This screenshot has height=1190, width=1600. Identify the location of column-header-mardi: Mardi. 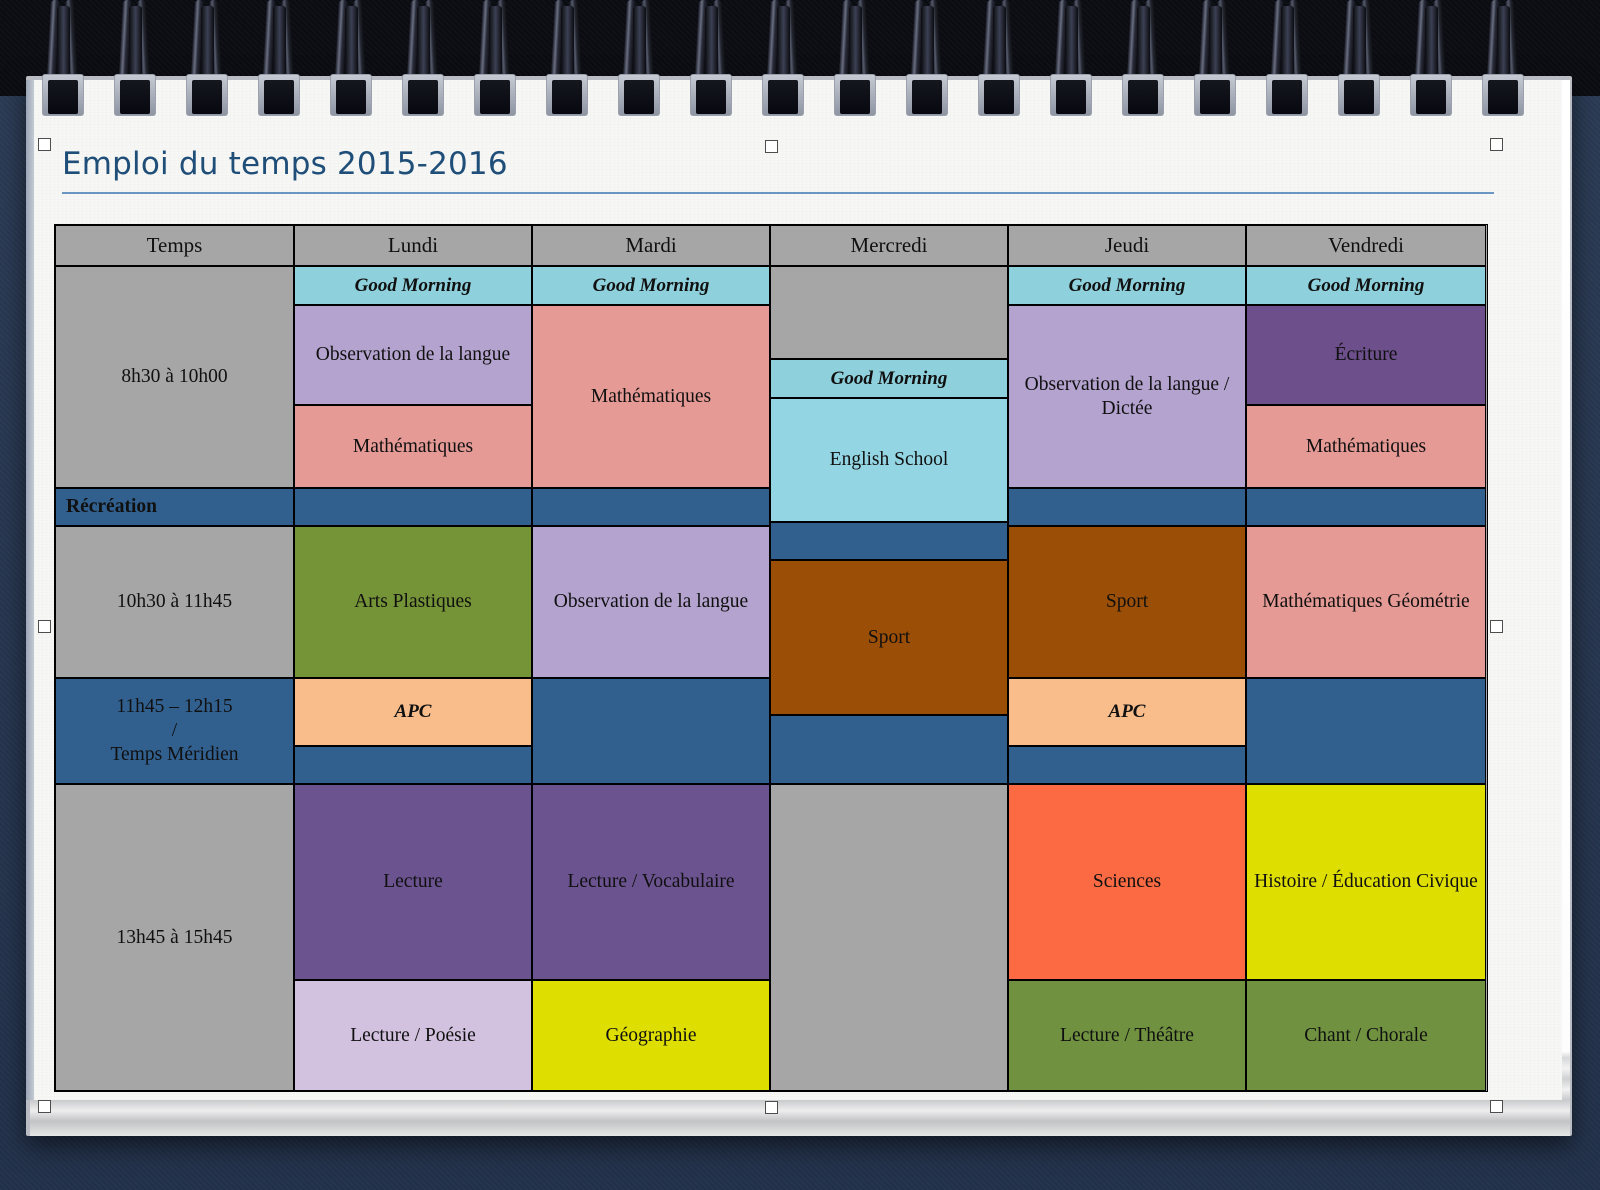
(651, 245).